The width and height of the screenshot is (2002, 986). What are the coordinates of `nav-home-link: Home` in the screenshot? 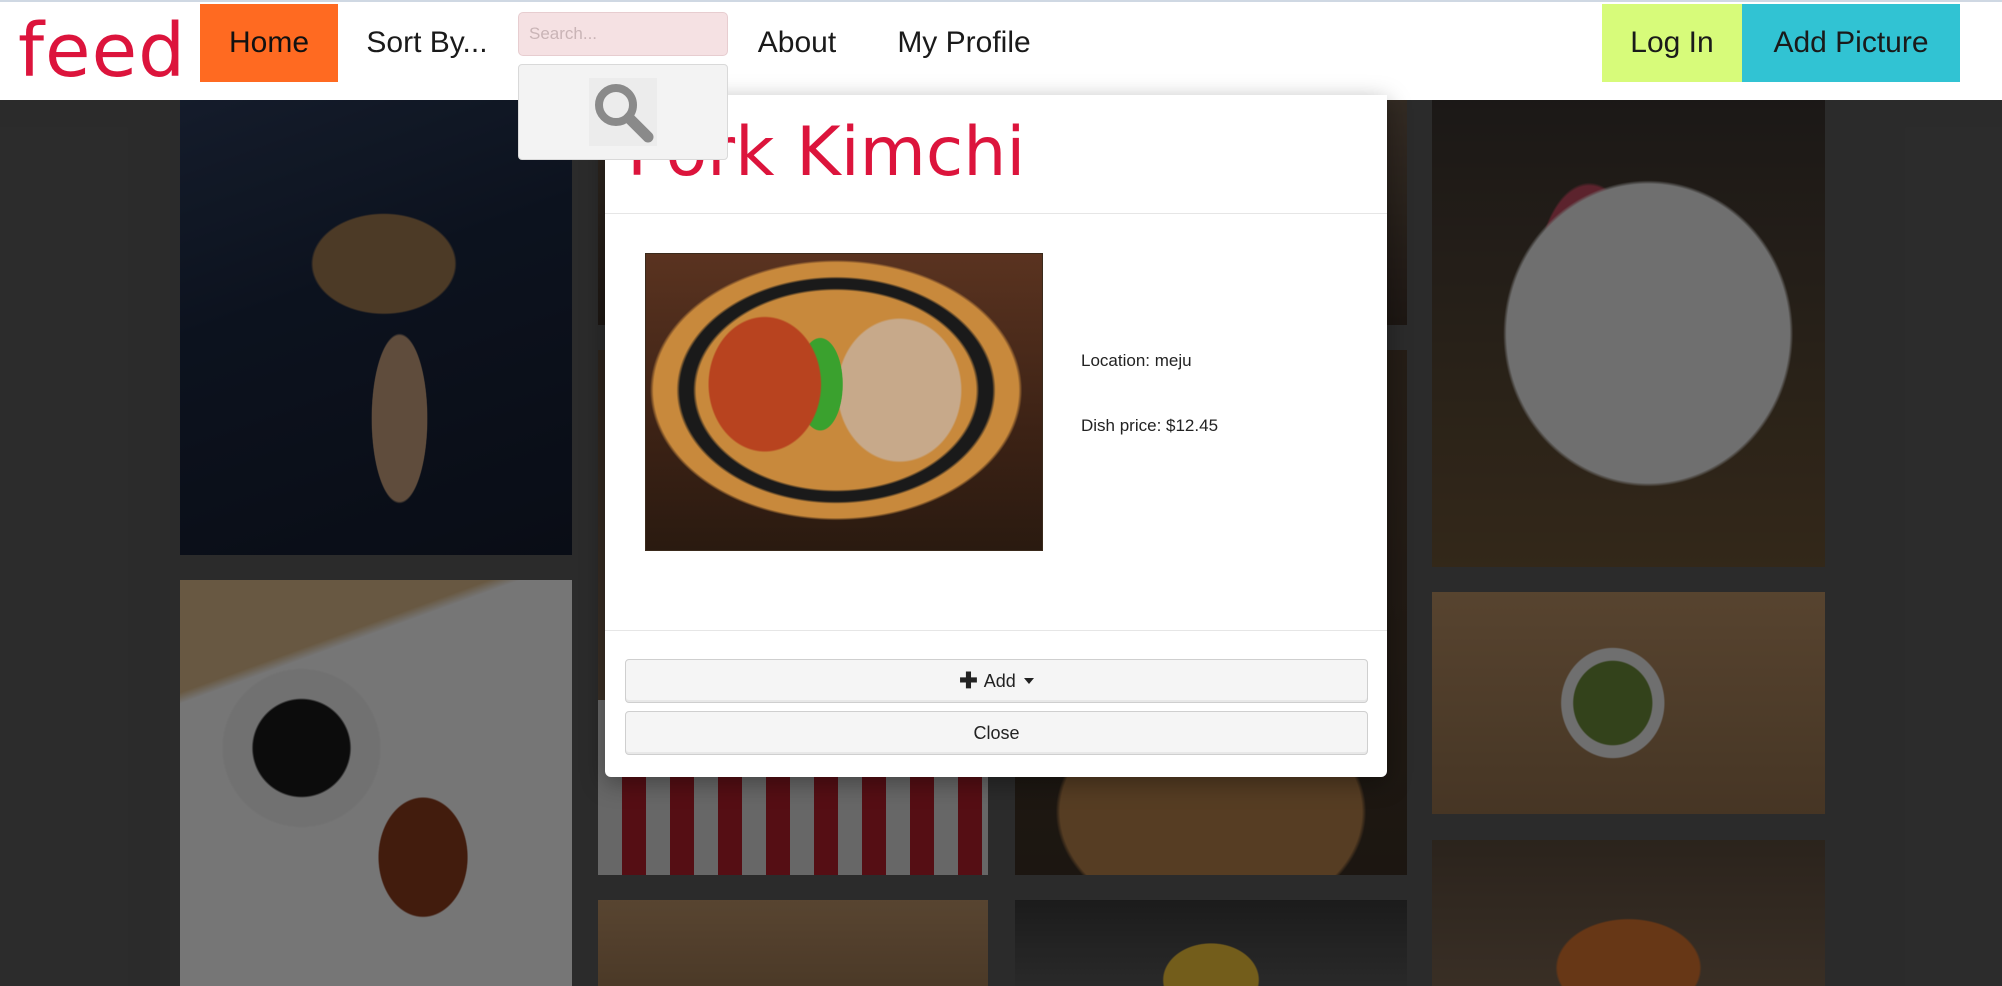 It's located at (269, 43).